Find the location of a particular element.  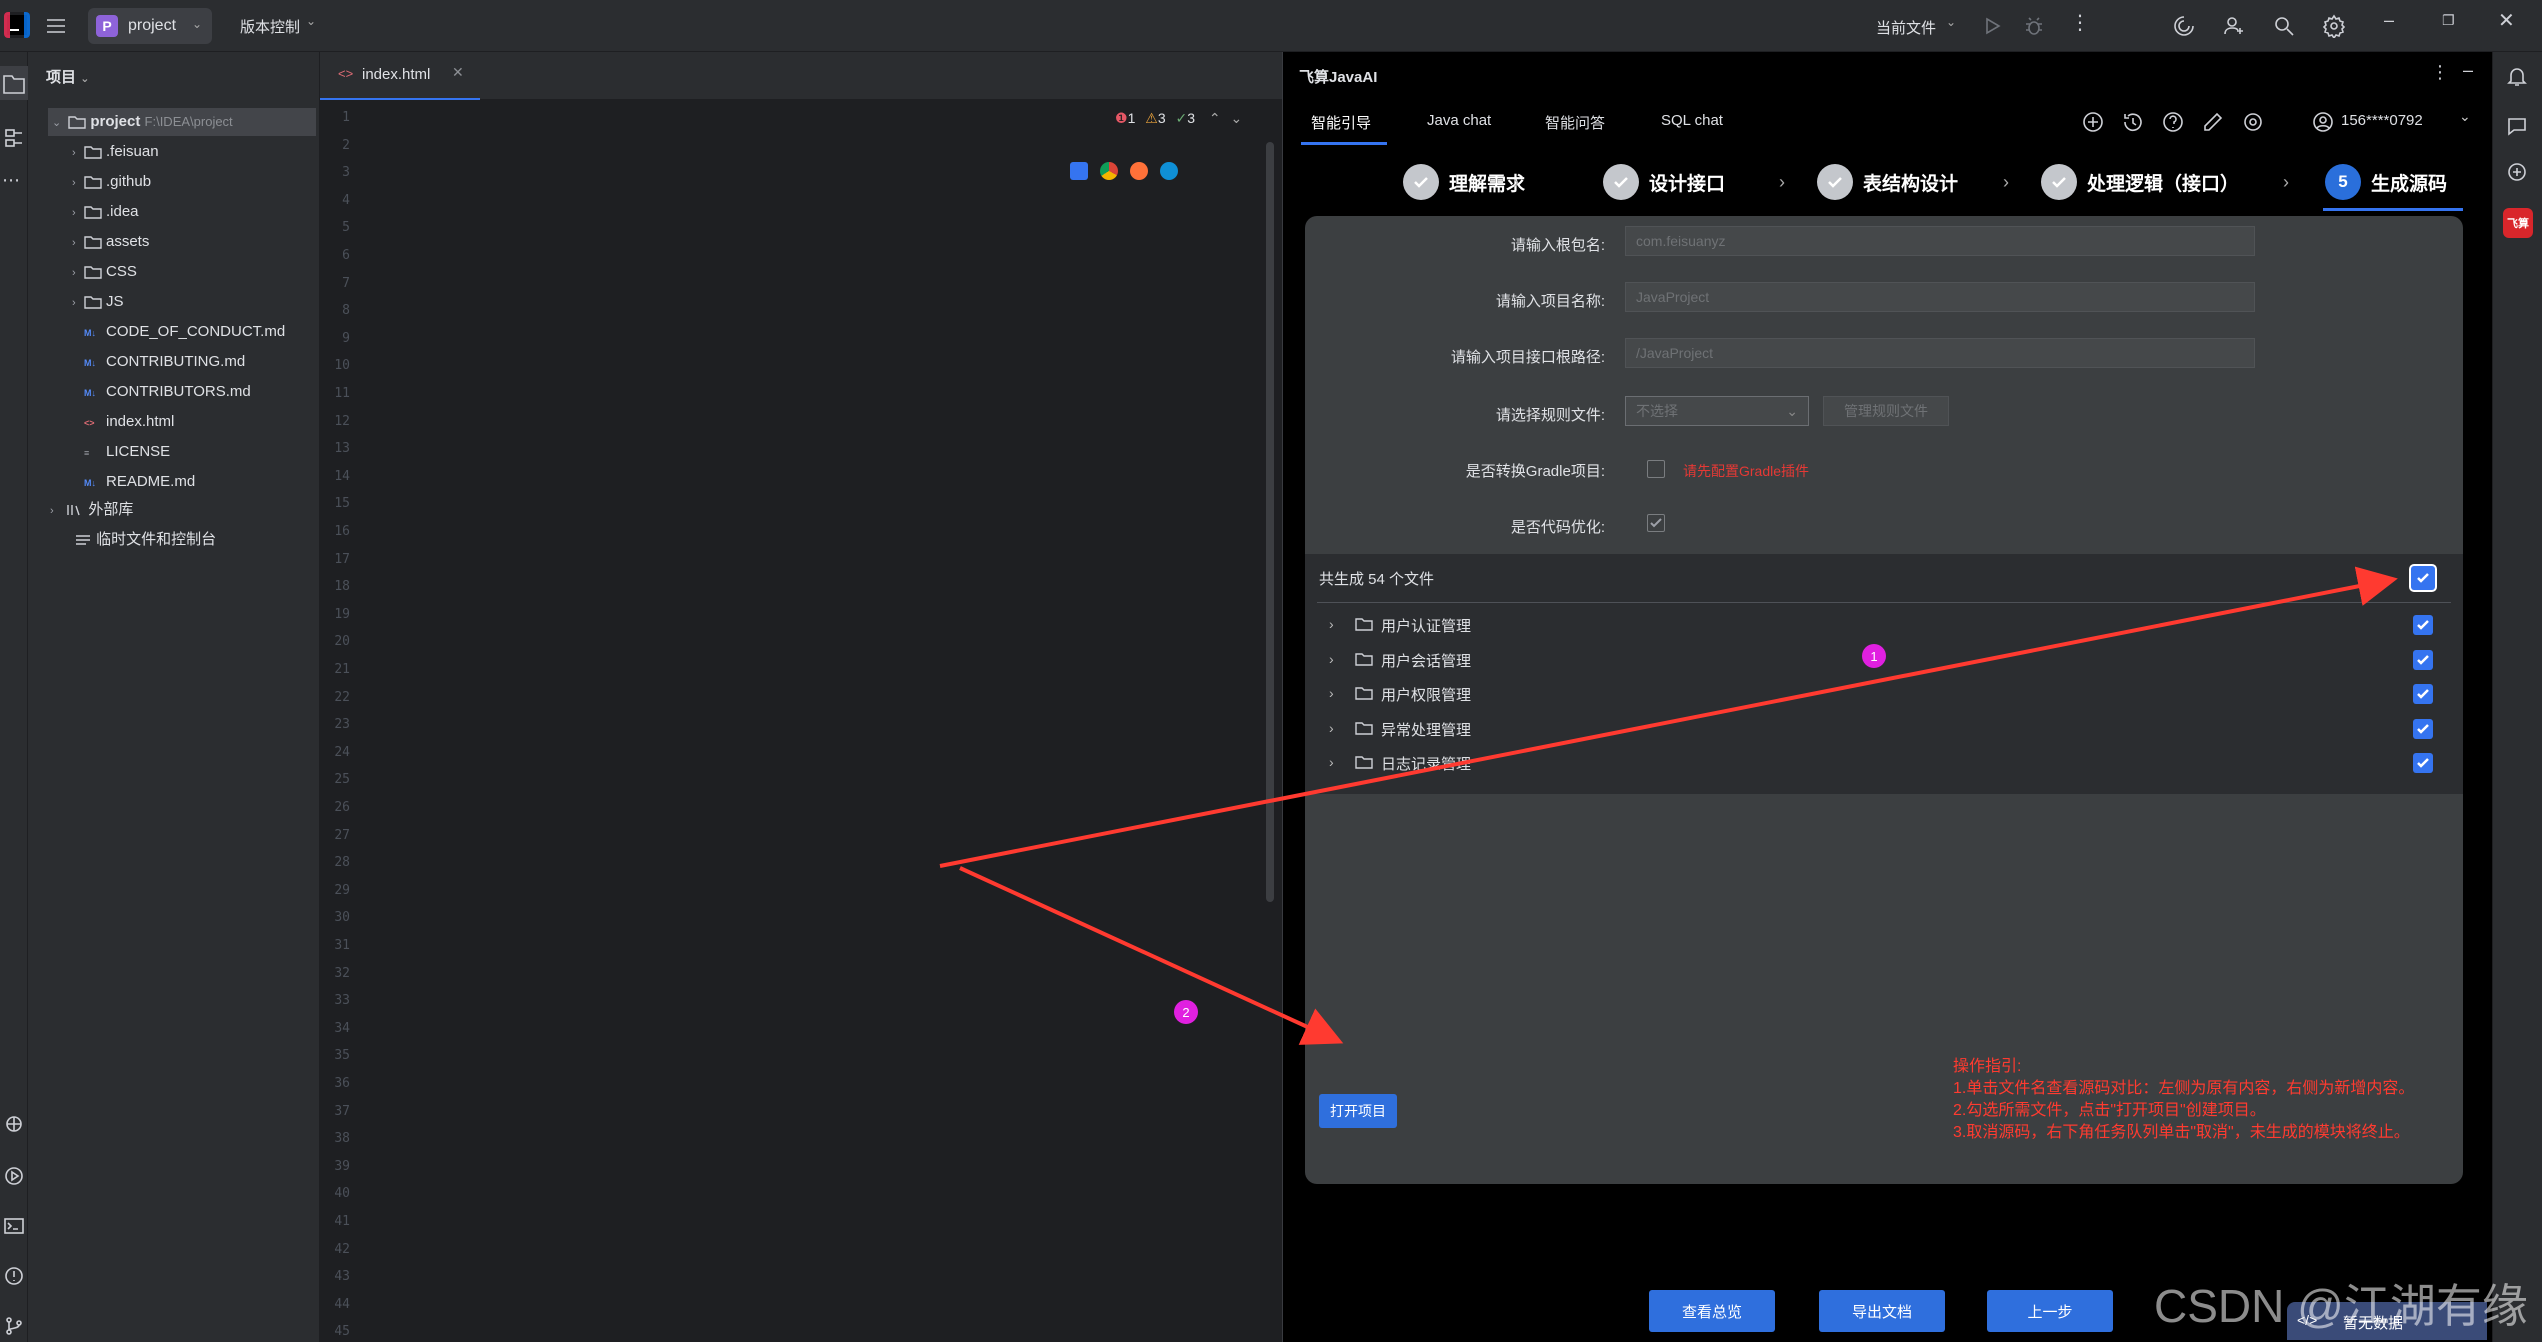

chrome-icon is located at coordinates (1109, 171).